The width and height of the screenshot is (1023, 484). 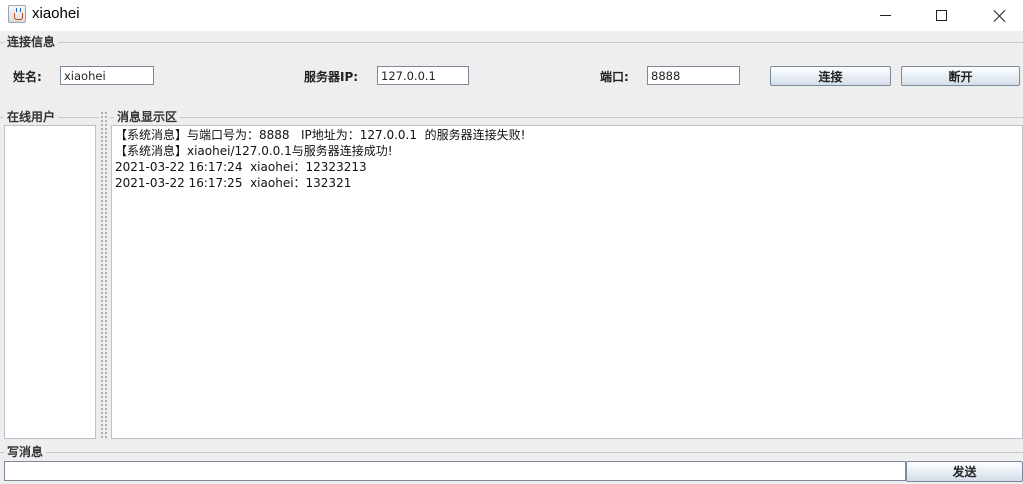 I want to click on title-bar: xiaohei, so click(x=511, y=15).